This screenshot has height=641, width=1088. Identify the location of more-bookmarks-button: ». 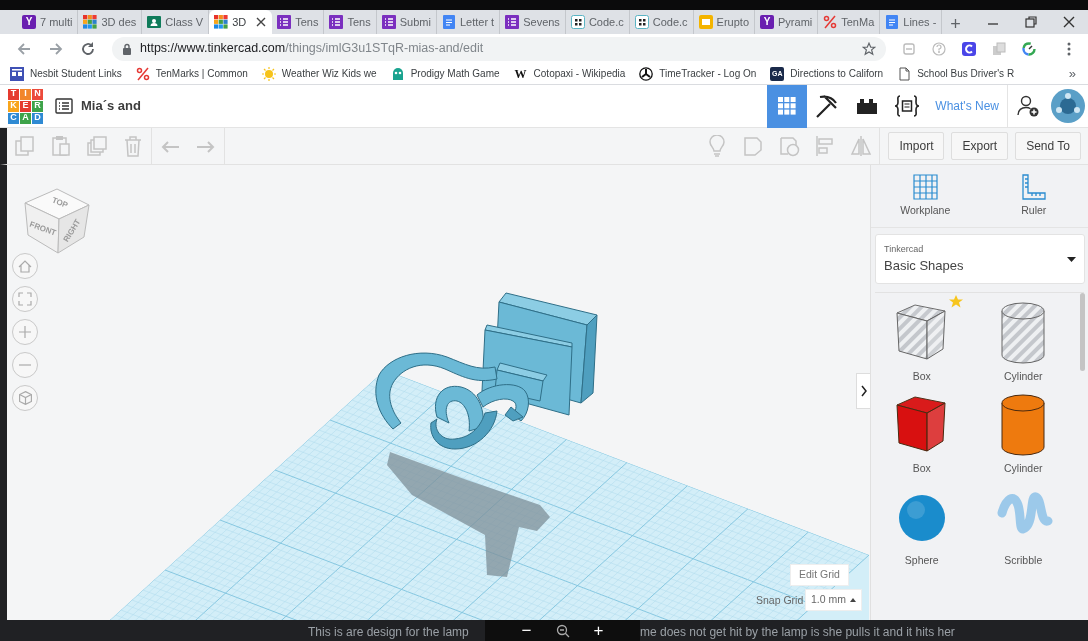
(1072, 73).